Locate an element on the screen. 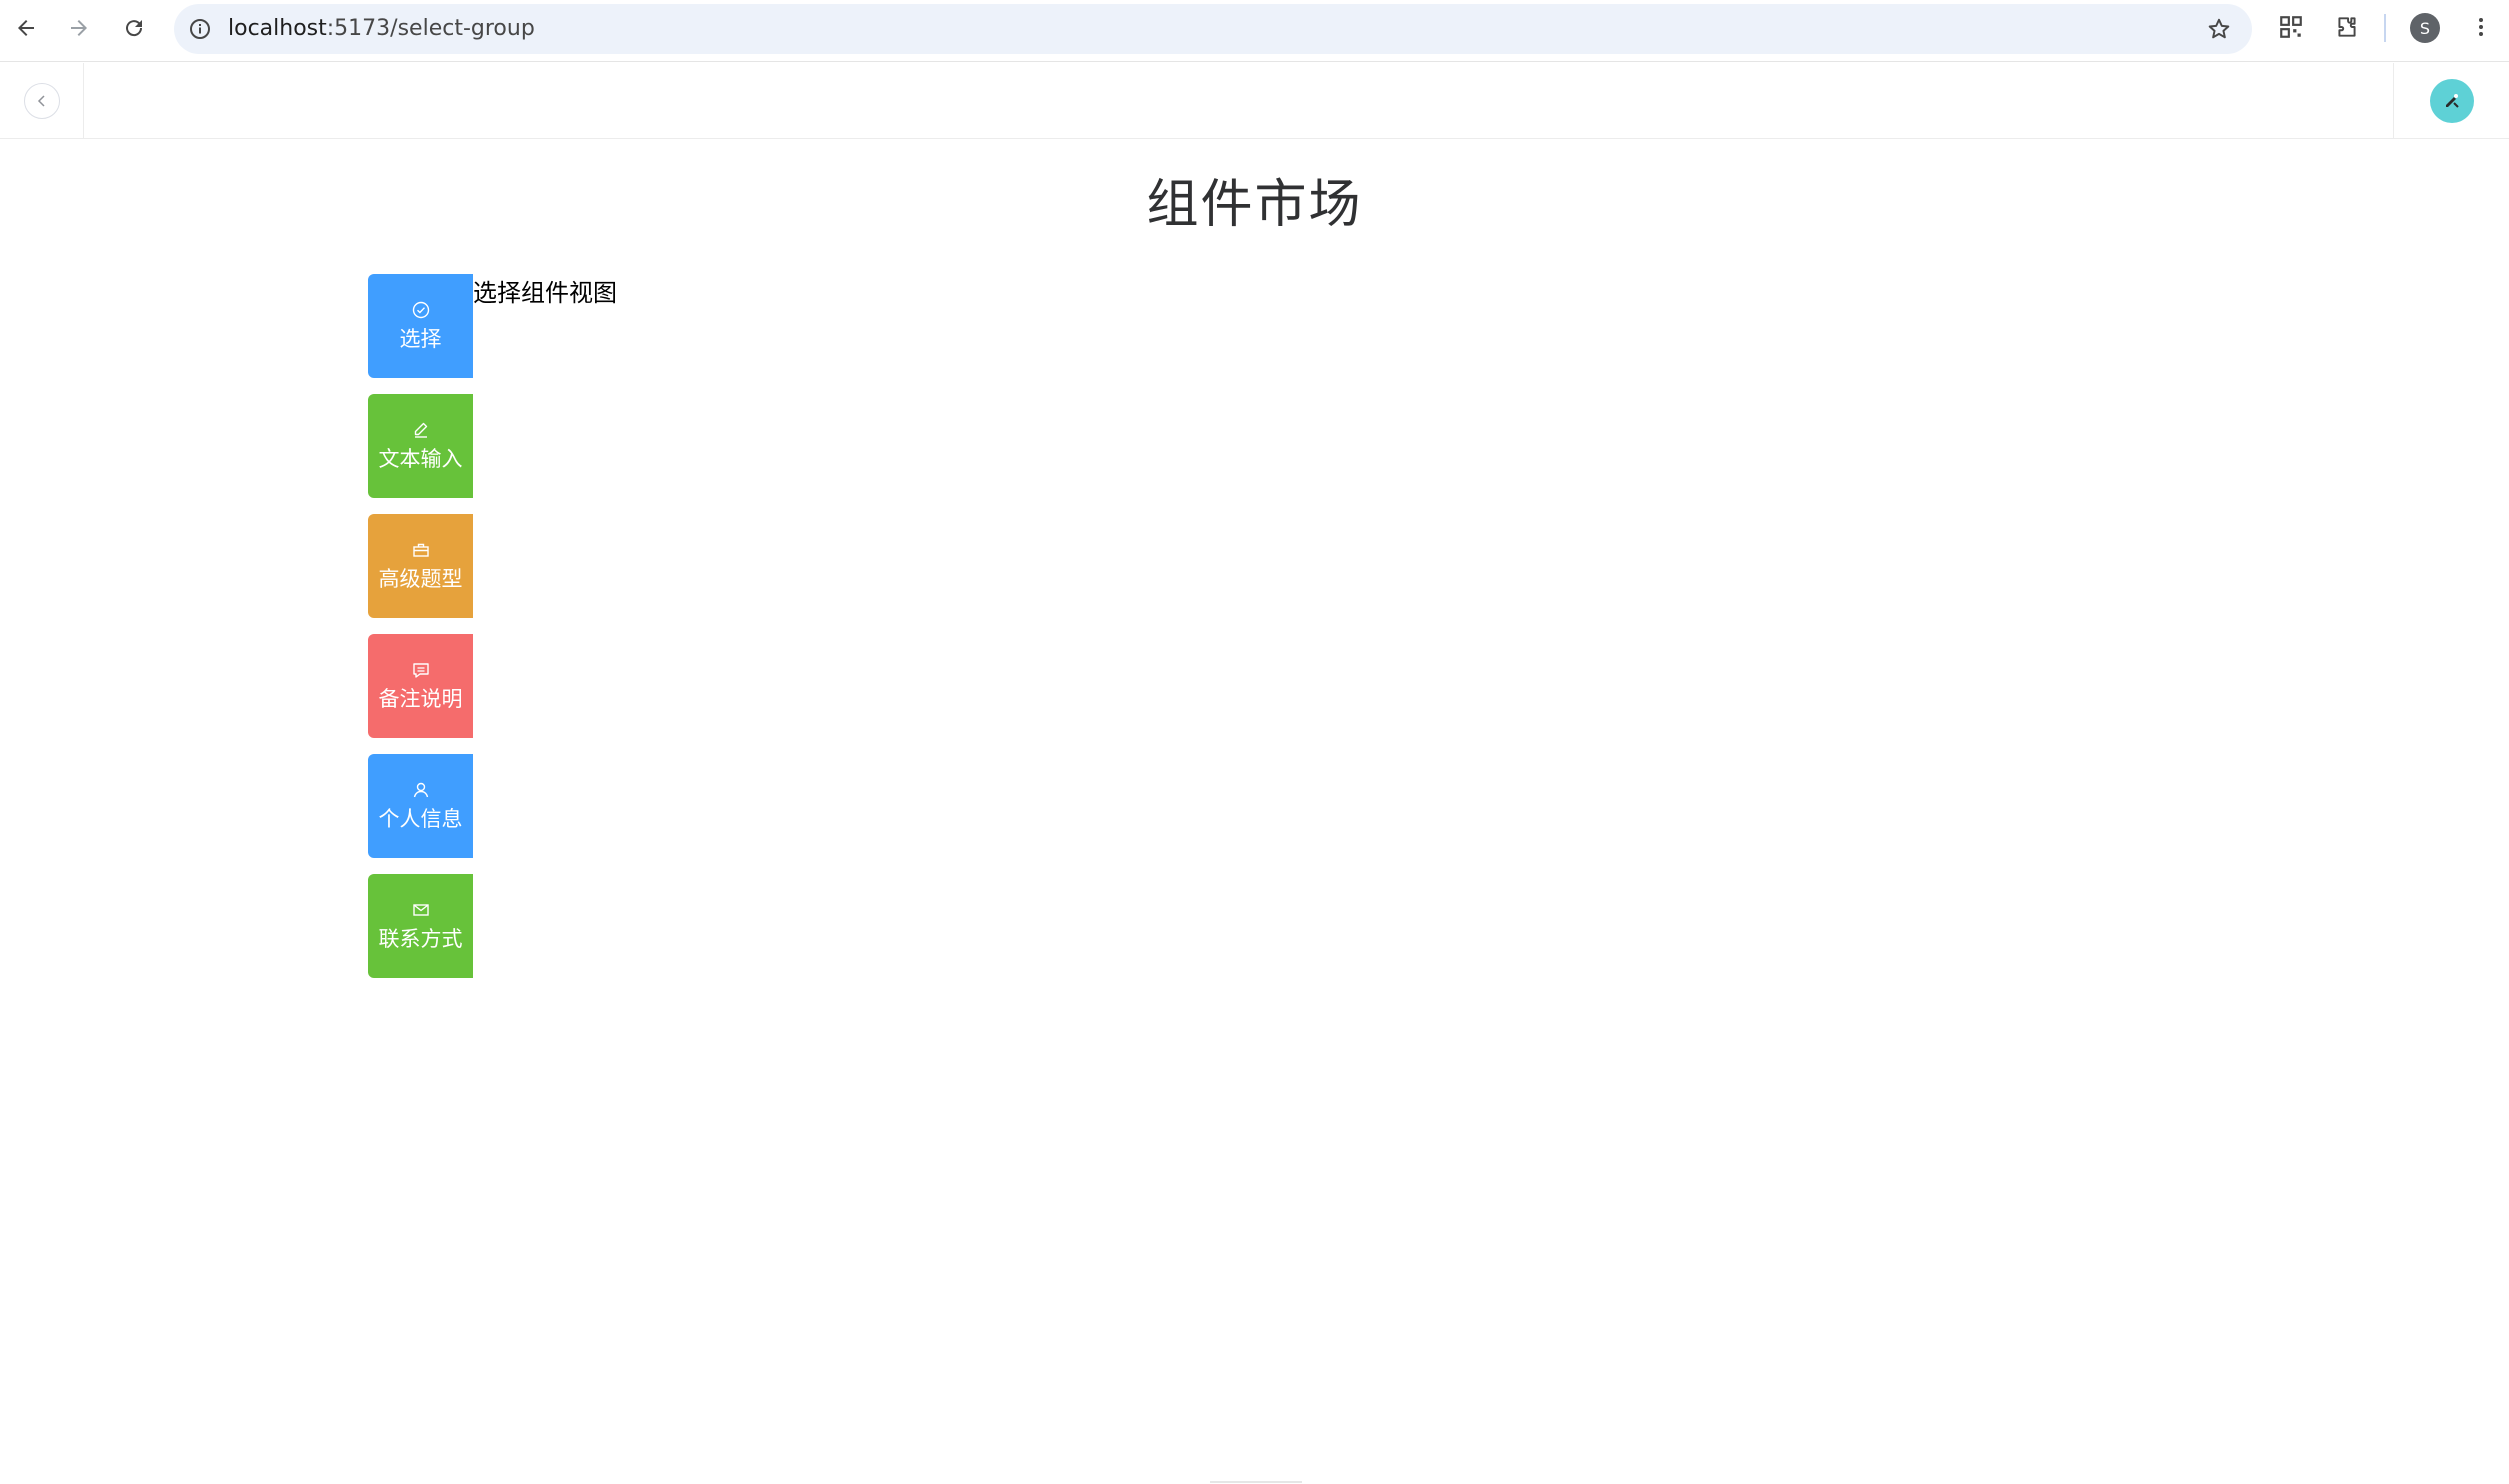 Image resolution: width=2509 pixels, height=1484 pixels. address-url: localhost:5173/select-group is located at coordinates (381, 29).